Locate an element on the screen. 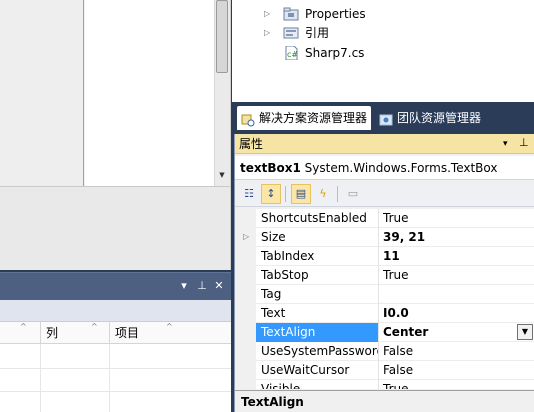 The image size is (534, 412). property-pages-icon: ▭ is located at coordinates (353, 194).